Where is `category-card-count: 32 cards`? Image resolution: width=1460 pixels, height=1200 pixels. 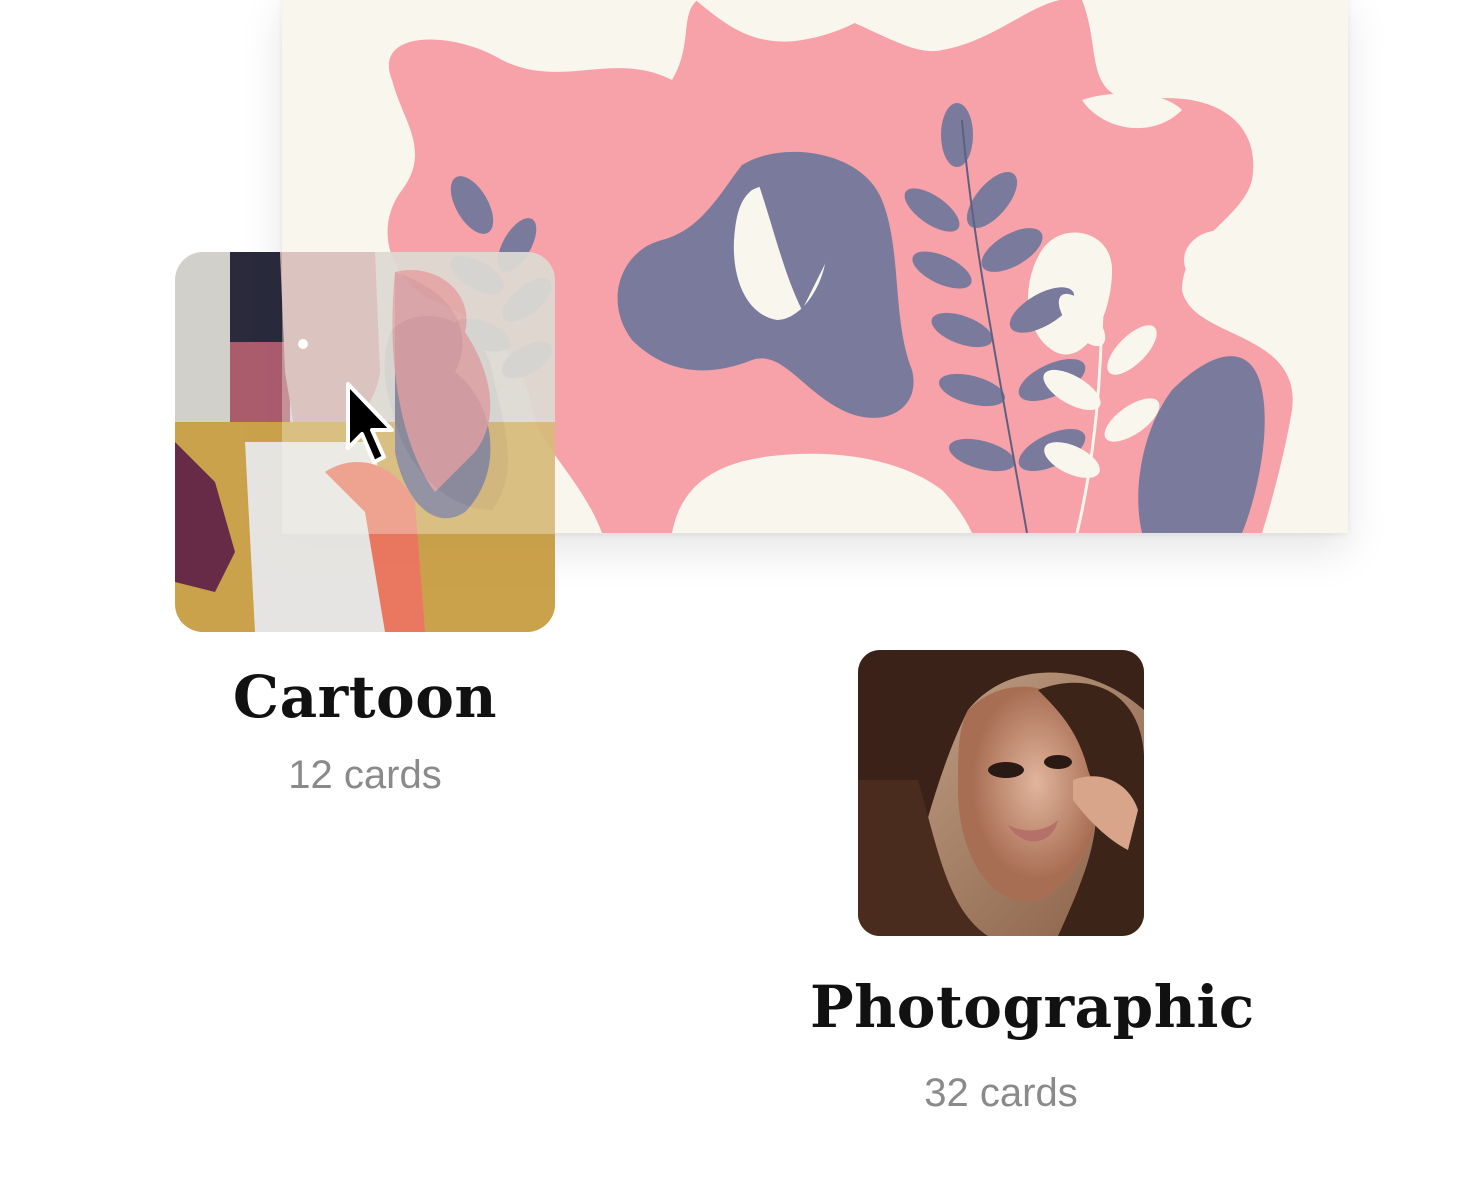
category-card-count: 32 cards is located at coordinates (1001, 1093).